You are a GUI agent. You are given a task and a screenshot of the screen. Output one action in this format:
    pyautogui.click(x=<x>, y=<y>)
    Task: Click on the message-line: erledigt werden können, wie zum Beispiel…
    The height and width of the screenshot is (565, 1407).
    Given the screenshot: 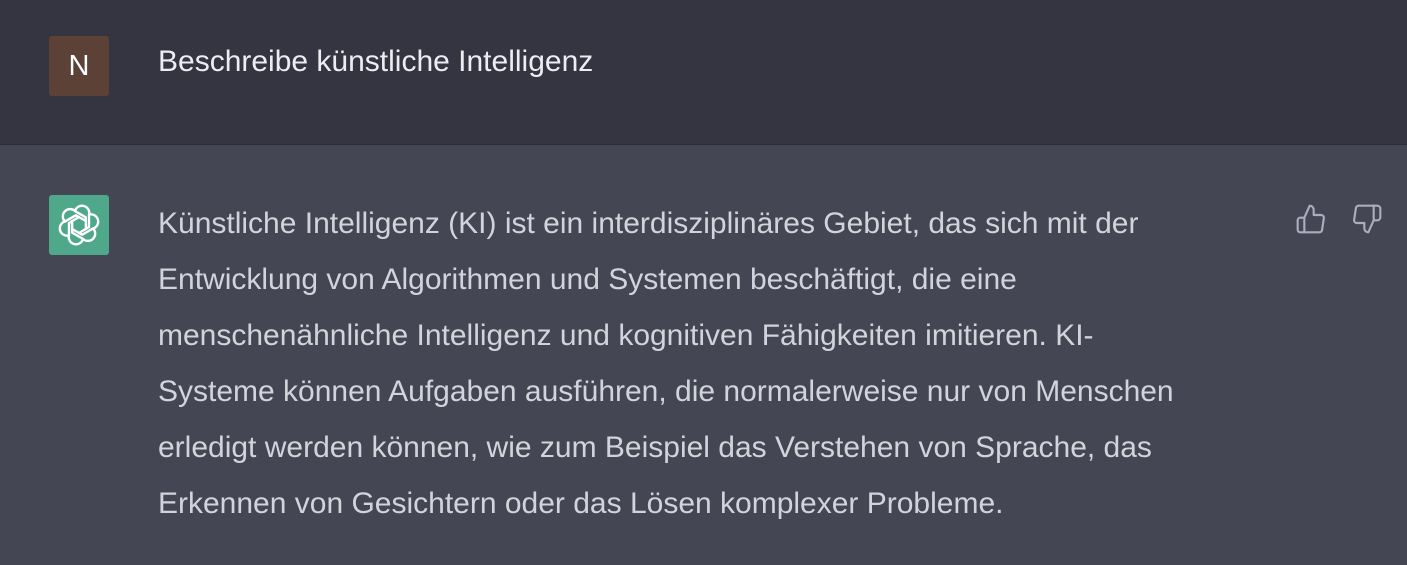 What is the action you would take?
    pyautogui.click(x=655, y=447)
    